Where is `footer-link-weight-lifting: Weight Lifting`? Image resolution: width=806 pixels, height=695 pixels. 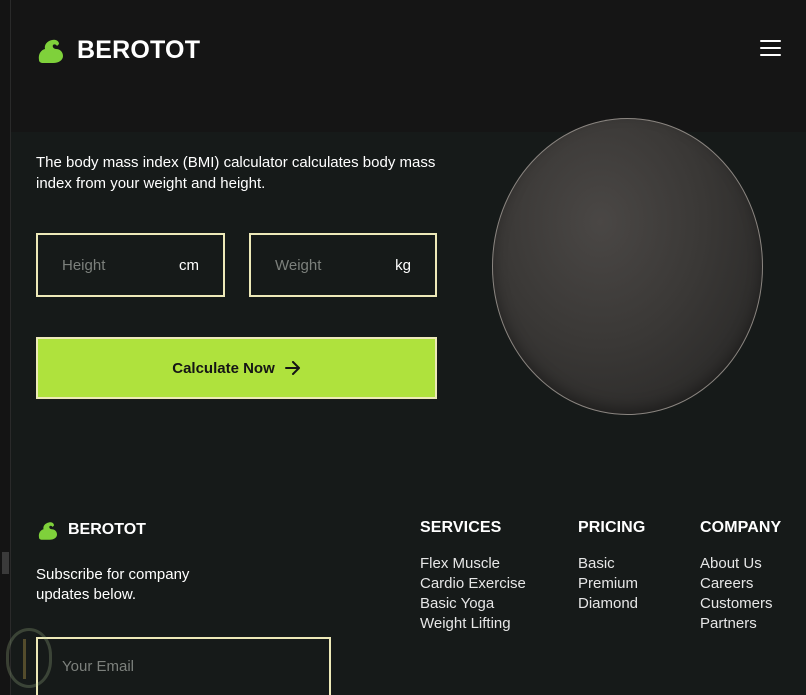 footer-link-weight-lifting: Weight Lifting is located at coordinates (473, 624).